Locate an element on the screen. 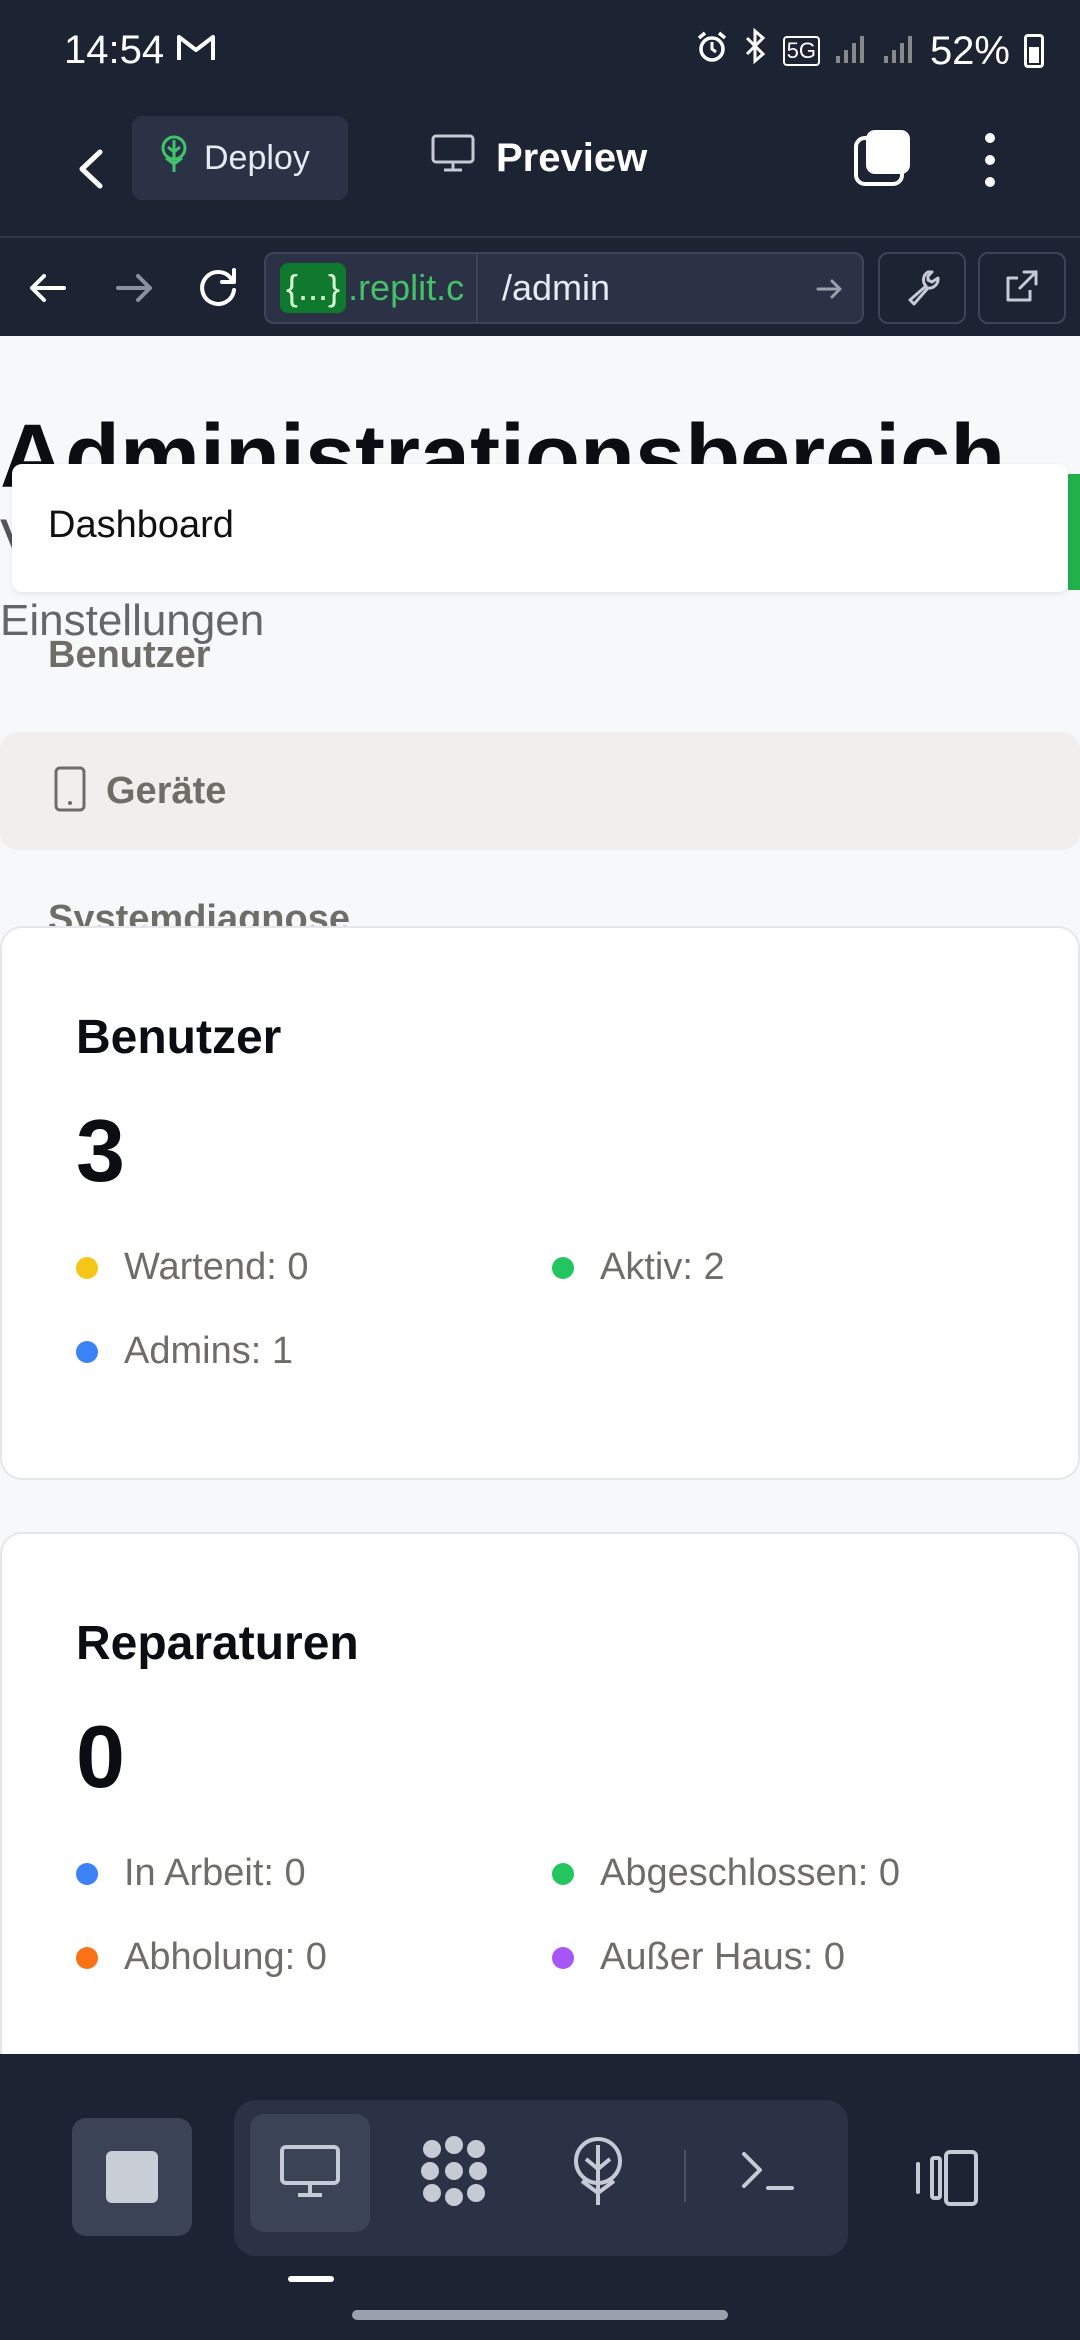  url-bar: {...} .replit.c /admin is located at coordinates (564, 288).